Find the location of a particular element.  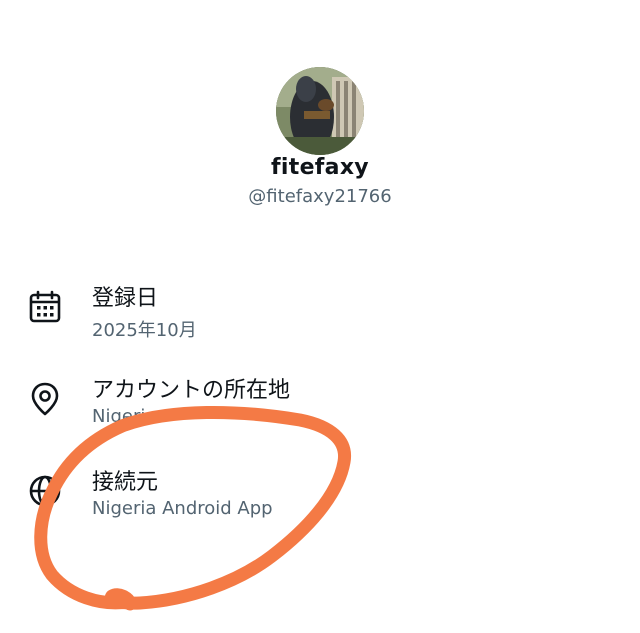

joined-value: 2025年10月 is located at coordinates (144, 330).